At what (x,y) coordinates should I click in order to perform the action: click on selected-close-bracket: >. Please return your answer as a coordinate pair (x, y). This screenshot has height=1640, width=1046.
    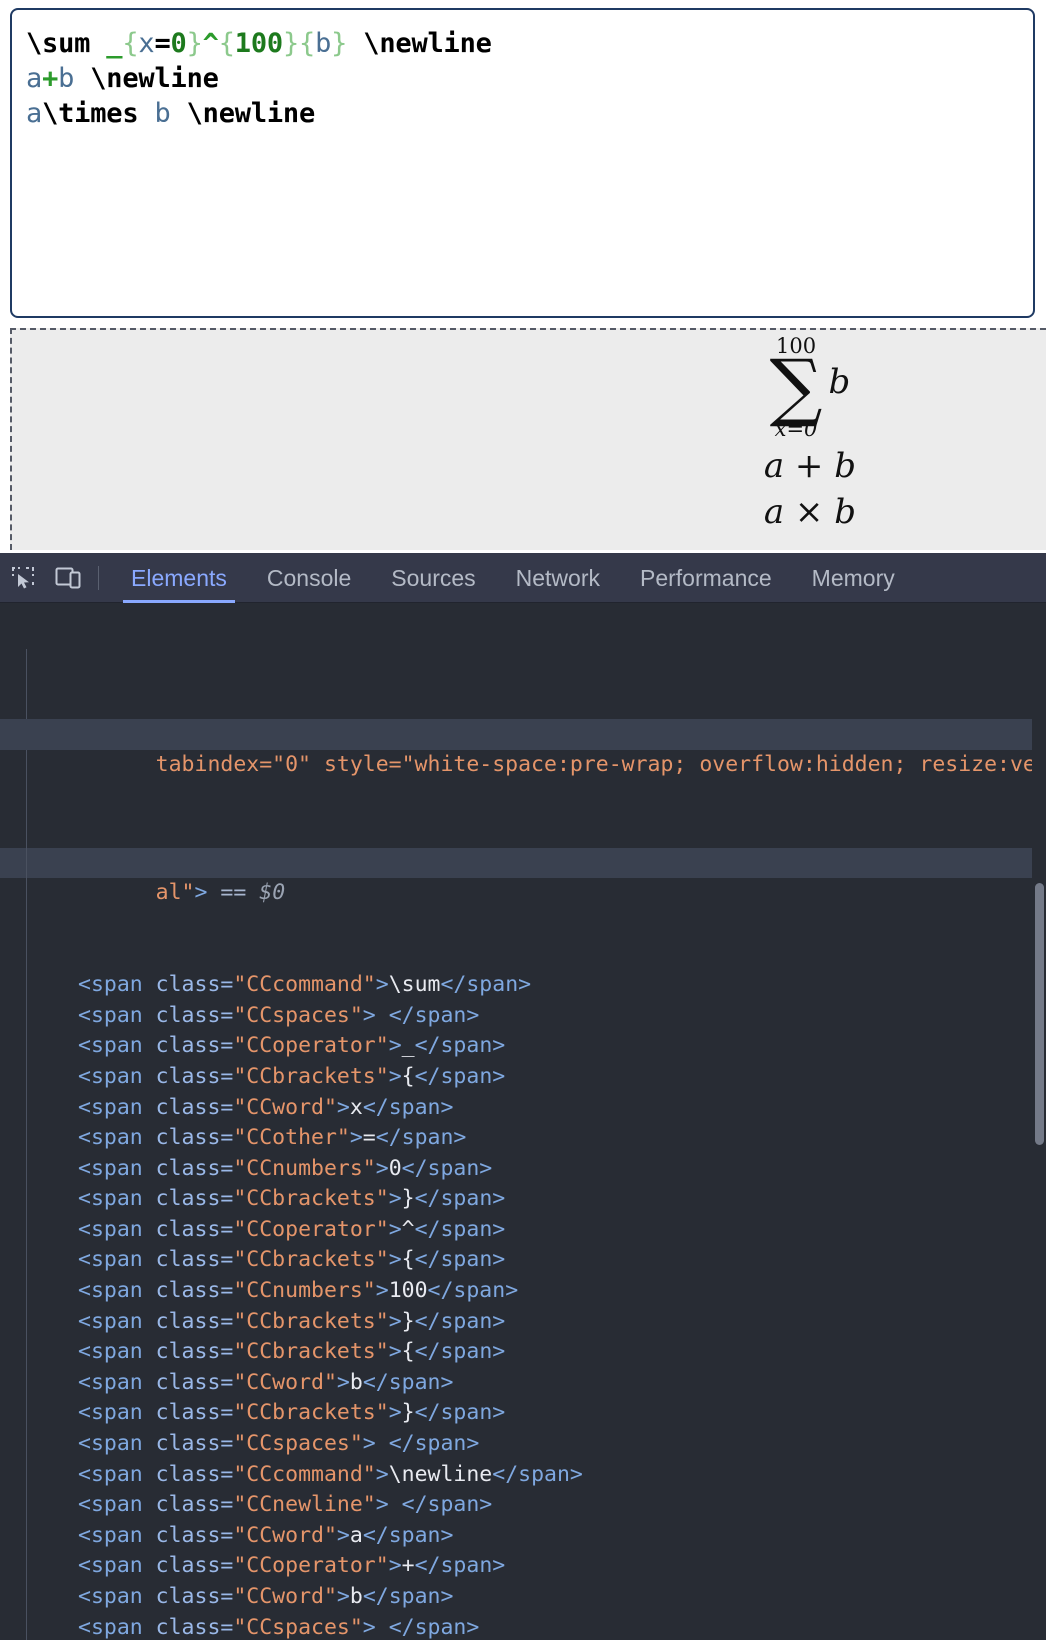
    Looking at the image, I should click on (201, 893).